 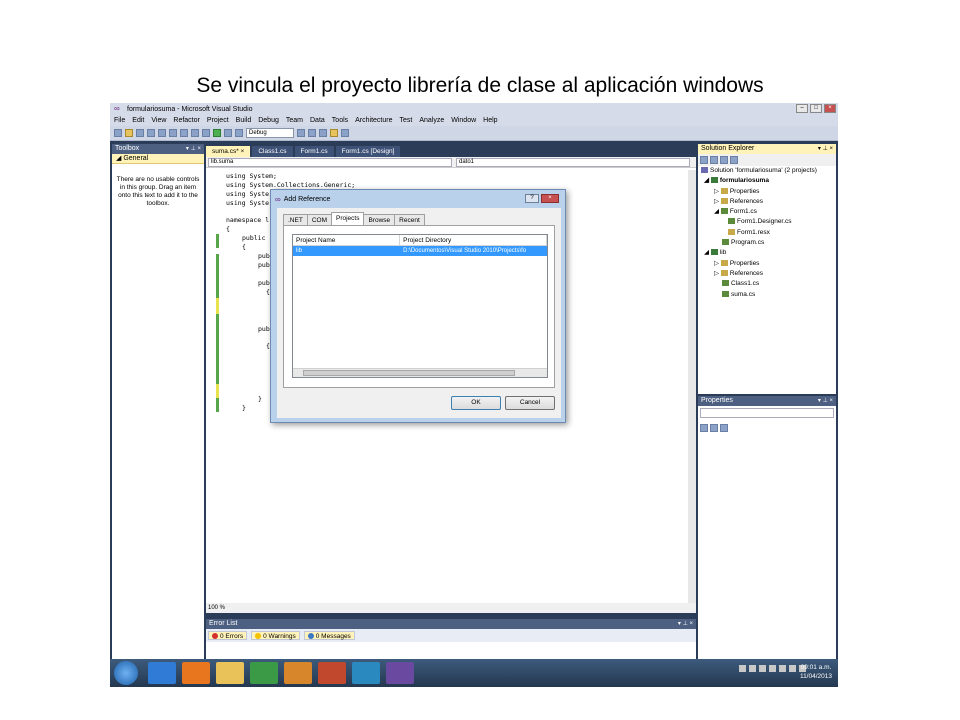 What do you see at coordinates (173, 133) in the screenshot?
I see `copy-icon` at bounding box center [173, 133].